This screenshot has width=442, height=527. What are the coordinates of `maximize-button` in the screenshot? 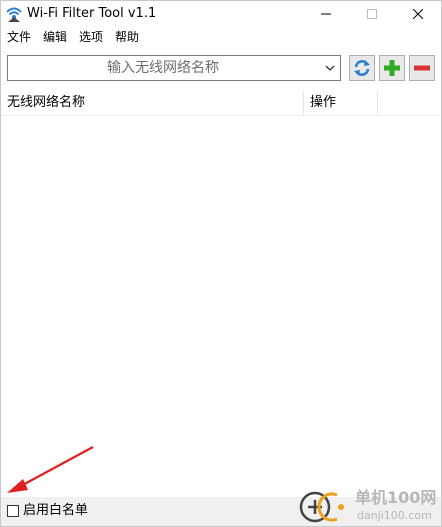 It's located at (372, 14).